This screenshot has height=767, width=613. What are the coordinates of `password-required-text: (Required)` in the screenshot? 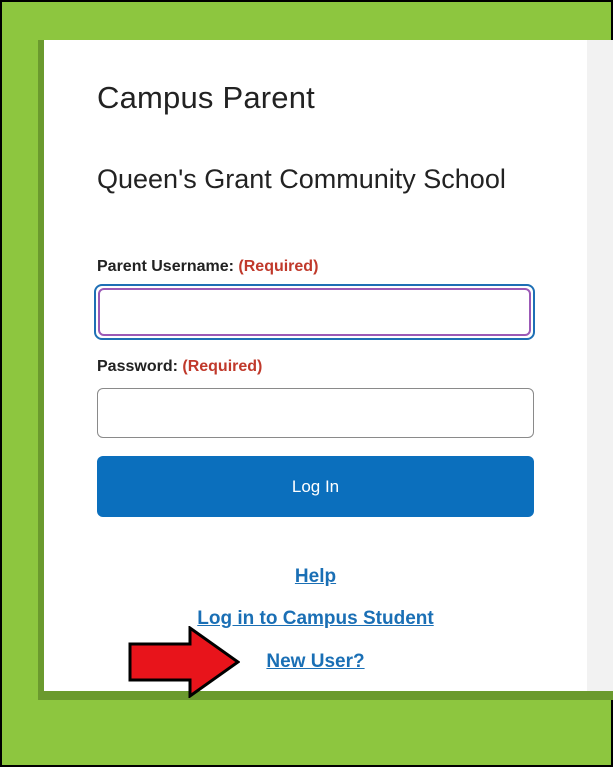 It's located at (222, 366).